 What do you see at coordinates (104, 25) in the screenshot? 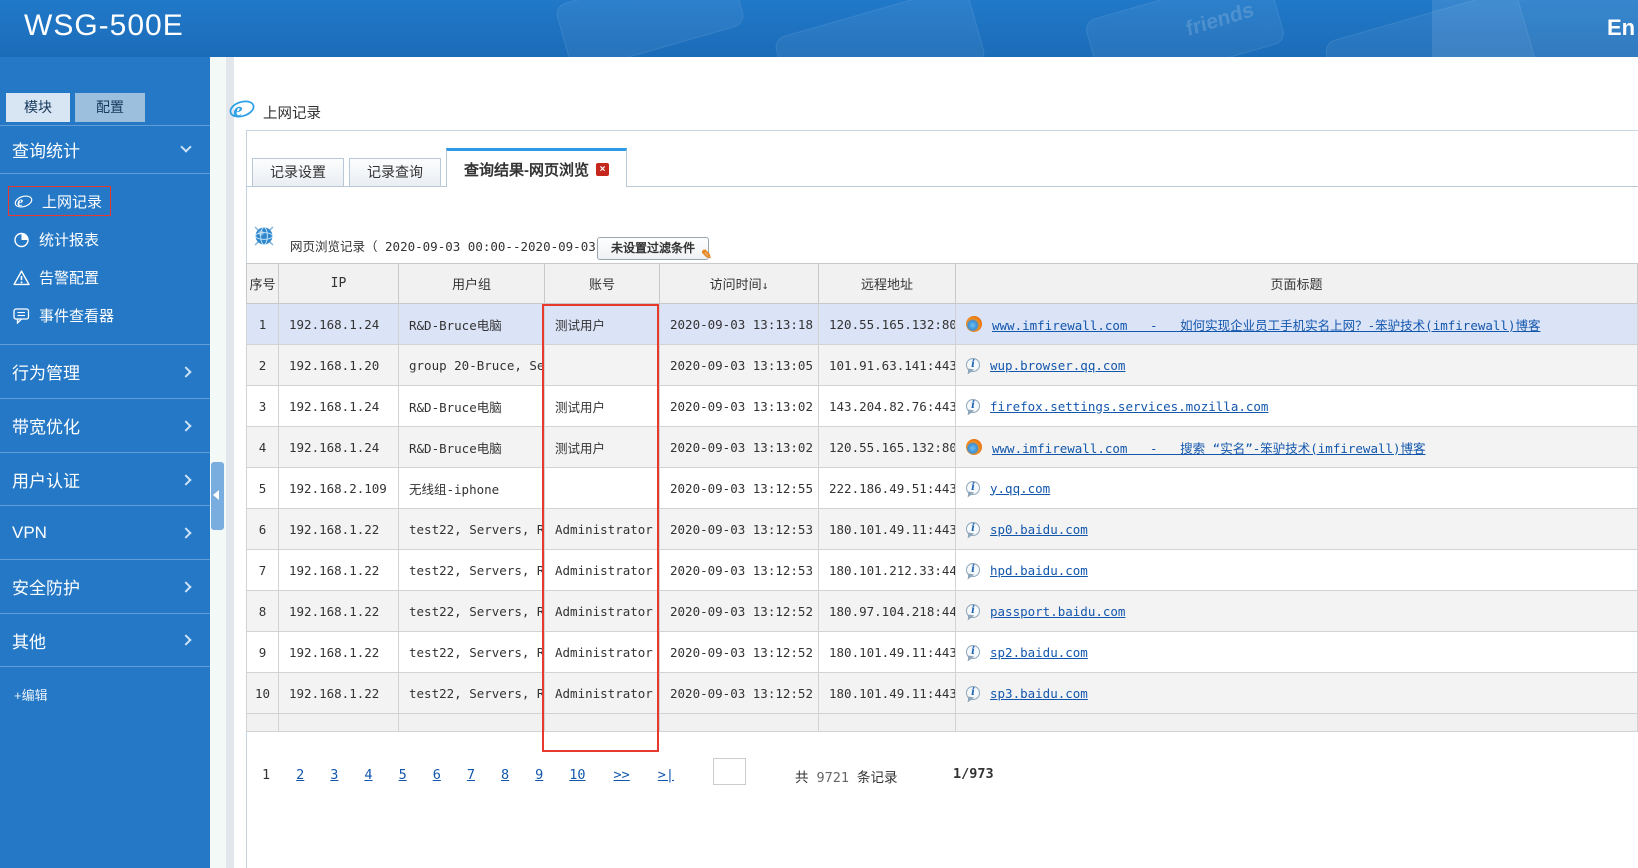
I see `product-logo: WSG-500E` at bounding box center [104, 25].